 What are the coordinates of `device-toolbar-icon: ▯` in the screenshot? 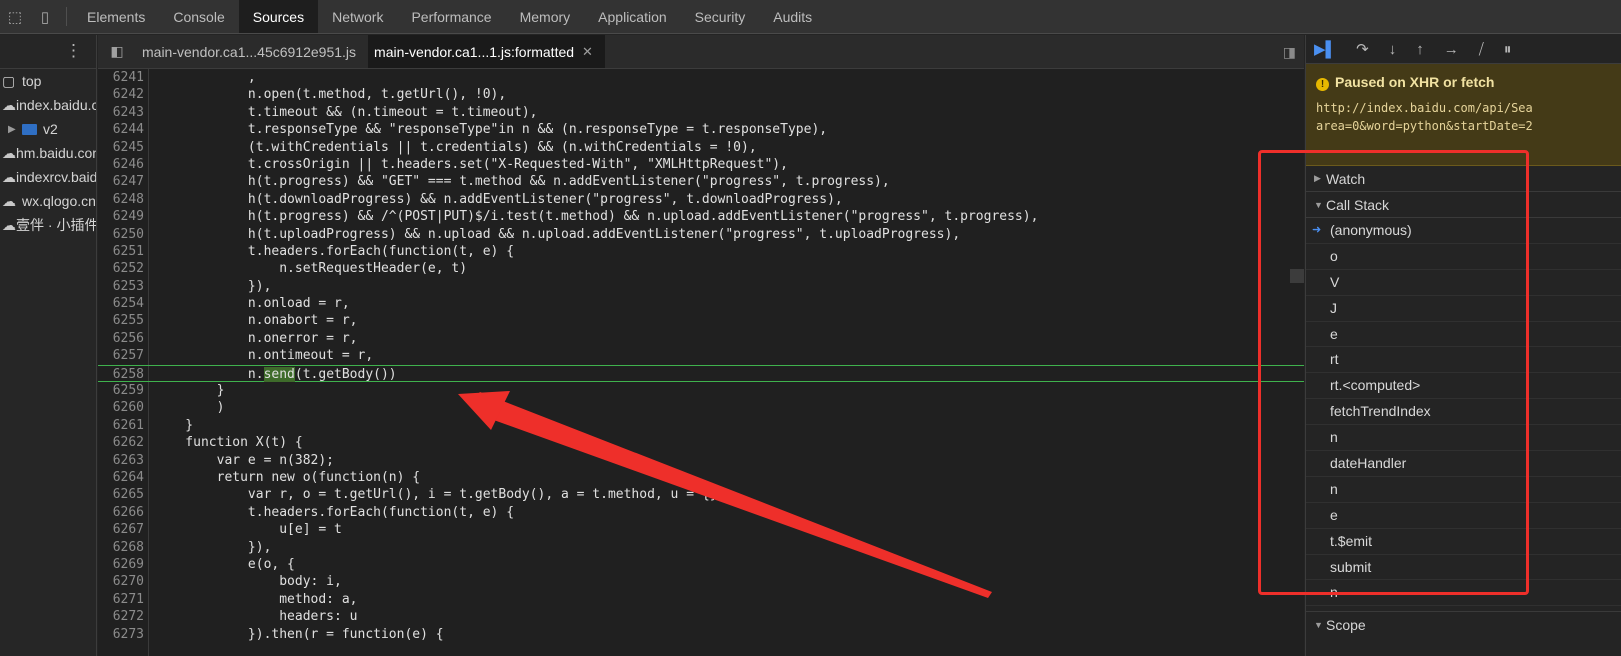 It's located at (45, 16).